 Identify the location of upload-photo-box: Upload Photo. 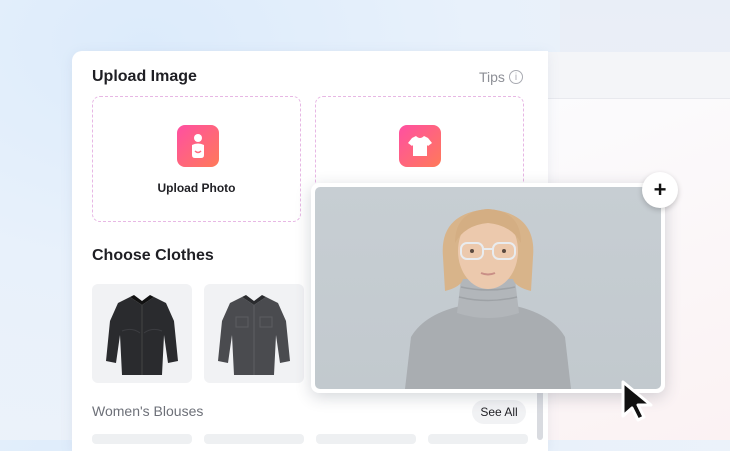
(196, 159).